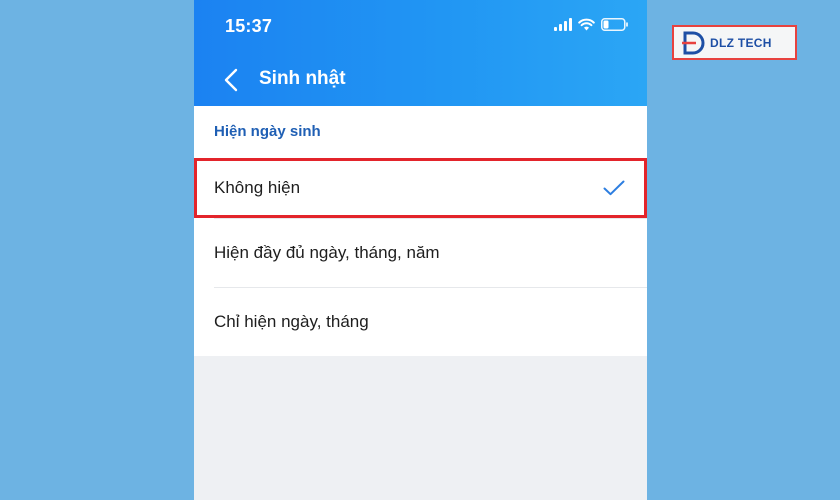  Describe the element at coordinates (693, 42) in the screenshot. I see `dlz-logo-icon` at that location.